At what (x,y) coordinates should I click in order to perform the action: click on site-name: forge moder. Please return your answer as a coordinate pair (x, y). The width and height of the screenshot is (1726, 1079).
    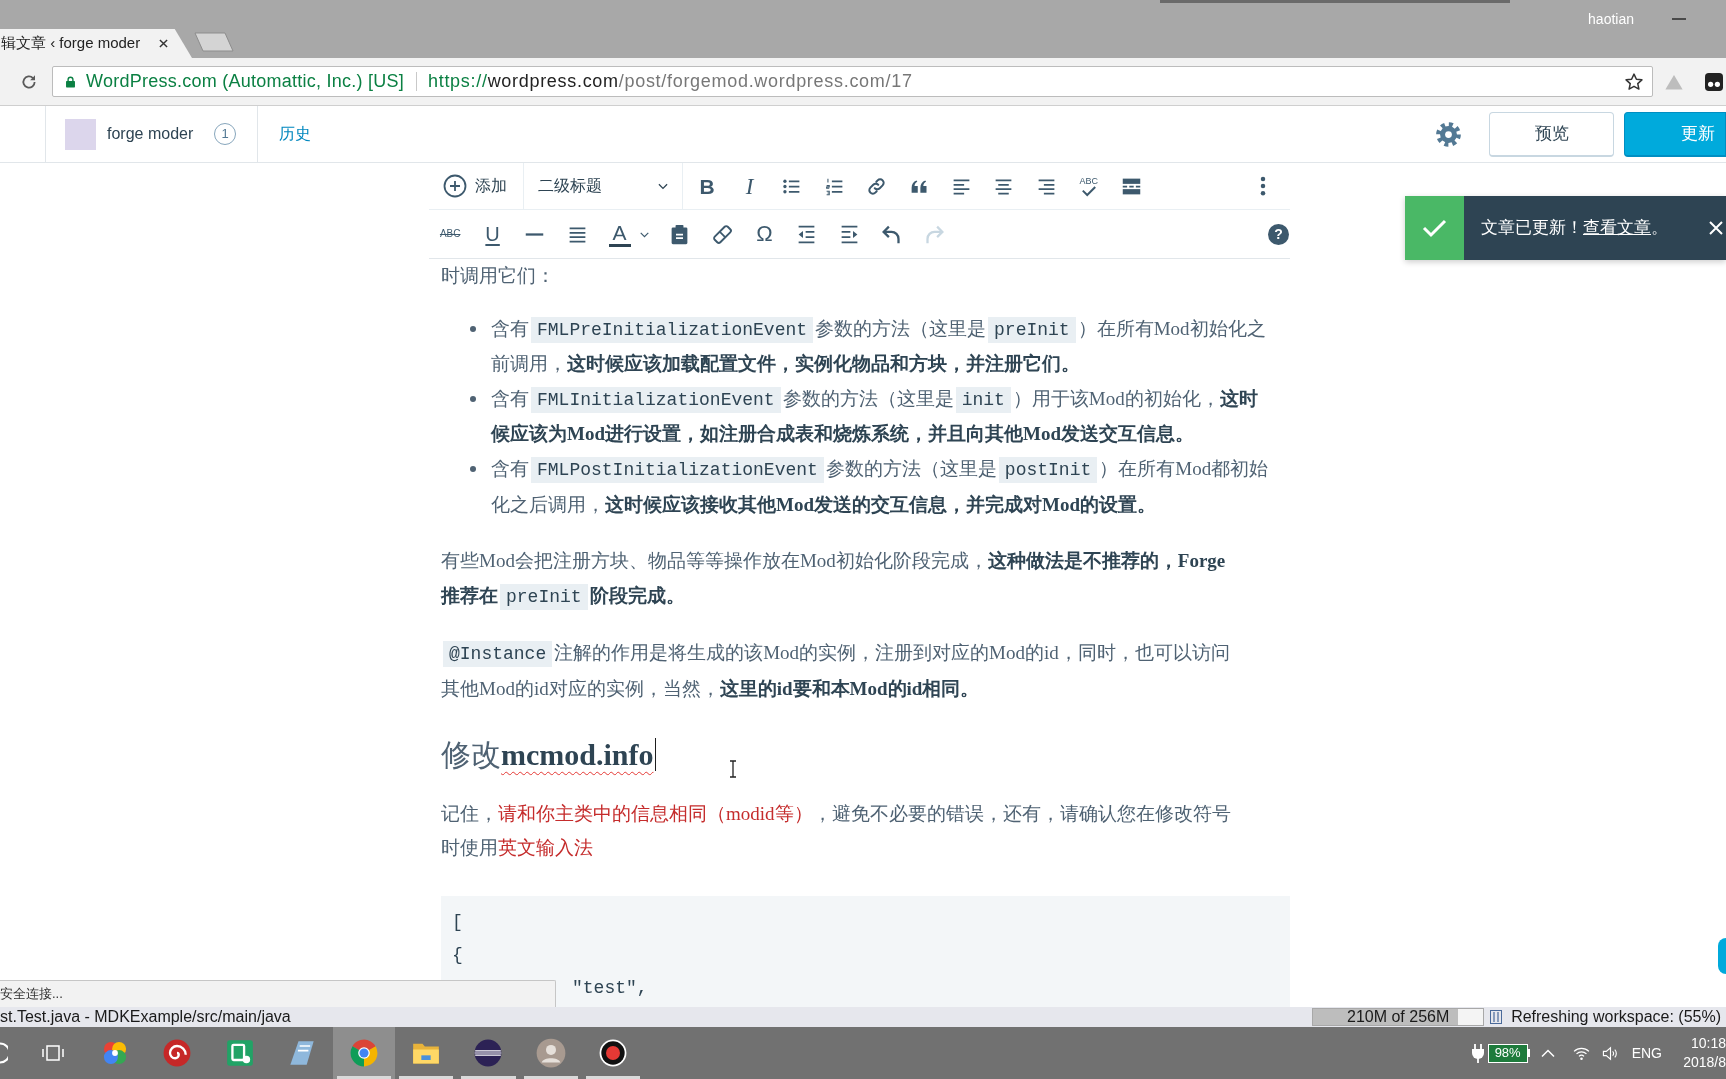
    Looking at the image, I should click on (150, 134).